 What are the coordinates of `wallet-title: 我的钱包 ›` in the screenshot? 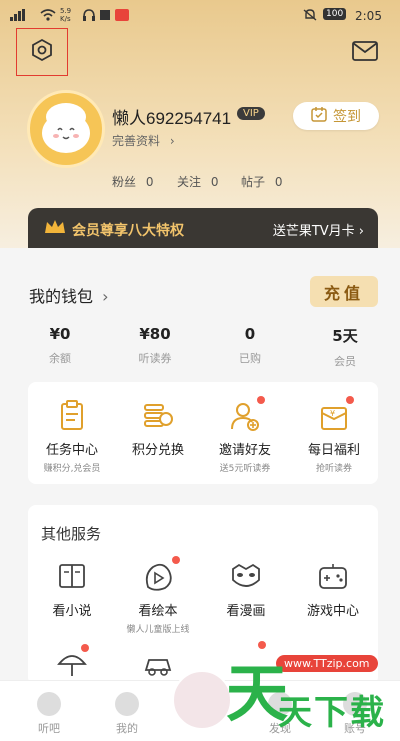 It's located at (69, 295).